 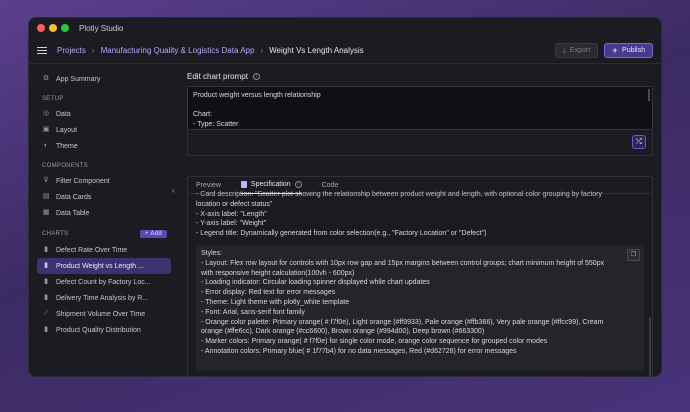 What do you see at coordinates (46, 212) in the screenshot?
I see `table-icon: ▦` at bounding box center [46, 212].